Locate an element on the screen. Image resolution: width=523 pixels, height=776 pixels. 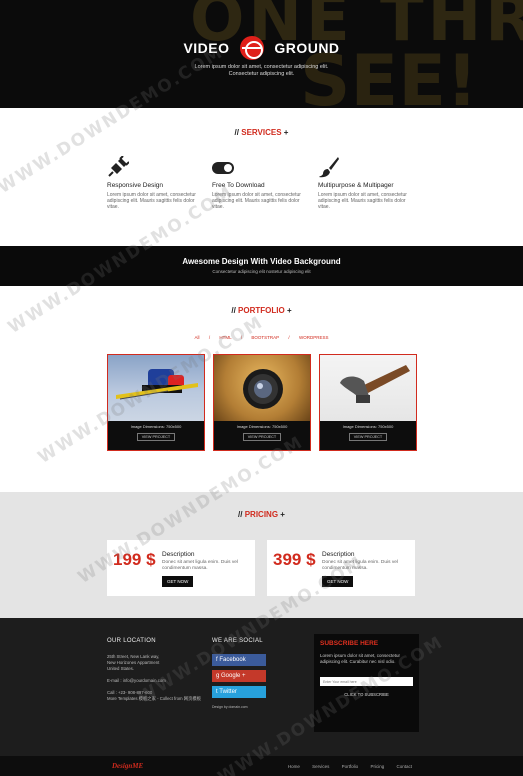
service-title: Multipurpose & Multipager is located at coordinates (356, 185).